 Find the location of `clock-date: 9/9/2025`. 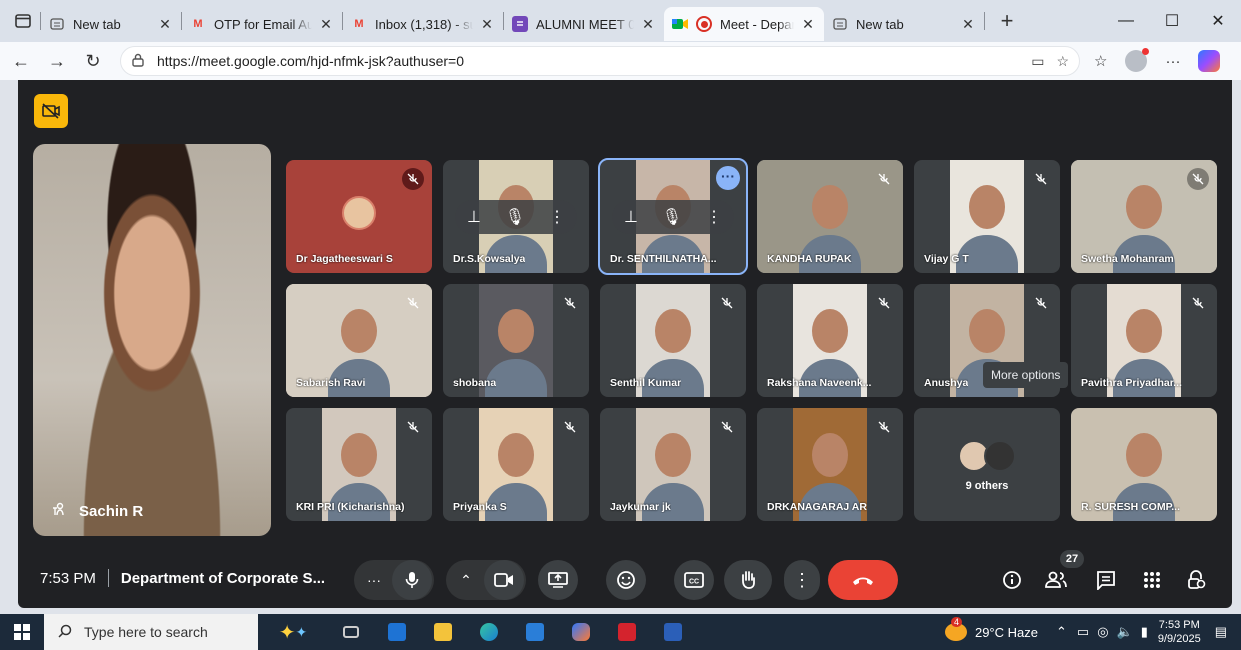

clock-date: 9/9/2025 is located at coordinates (1179, 639).